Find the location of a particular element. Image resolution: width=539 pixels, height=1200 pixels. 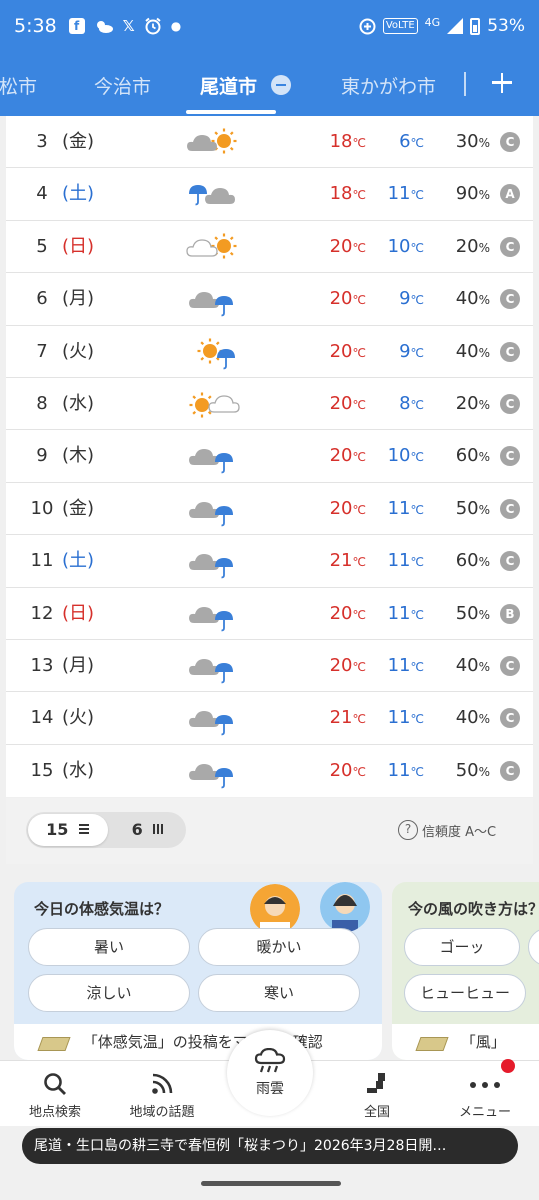

remove-city-icon is located at coordinates (281, 85).